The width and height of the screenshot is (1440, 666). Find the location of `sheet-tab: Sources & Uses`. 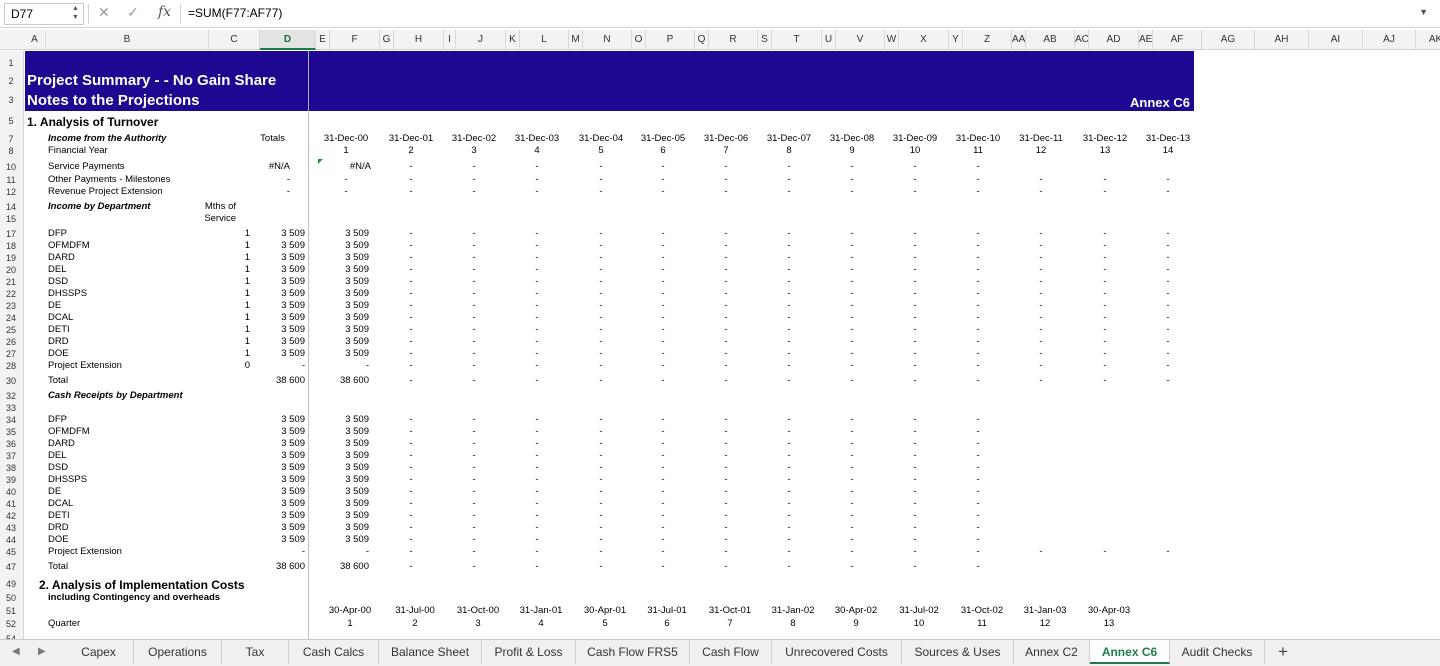

sheet-tab: Sources & Uses is located at coordinates (958, 652).